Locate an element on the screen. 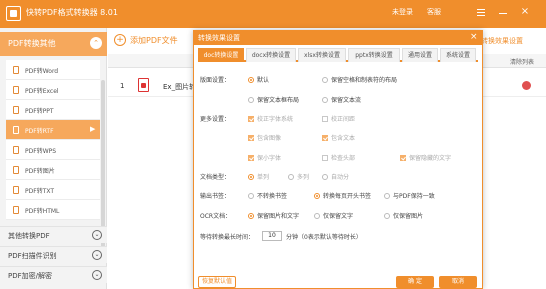 This screenshot has height=289, width=546. sidebar-category-label: 其他转换PDF is located at coordinates (29, 236).